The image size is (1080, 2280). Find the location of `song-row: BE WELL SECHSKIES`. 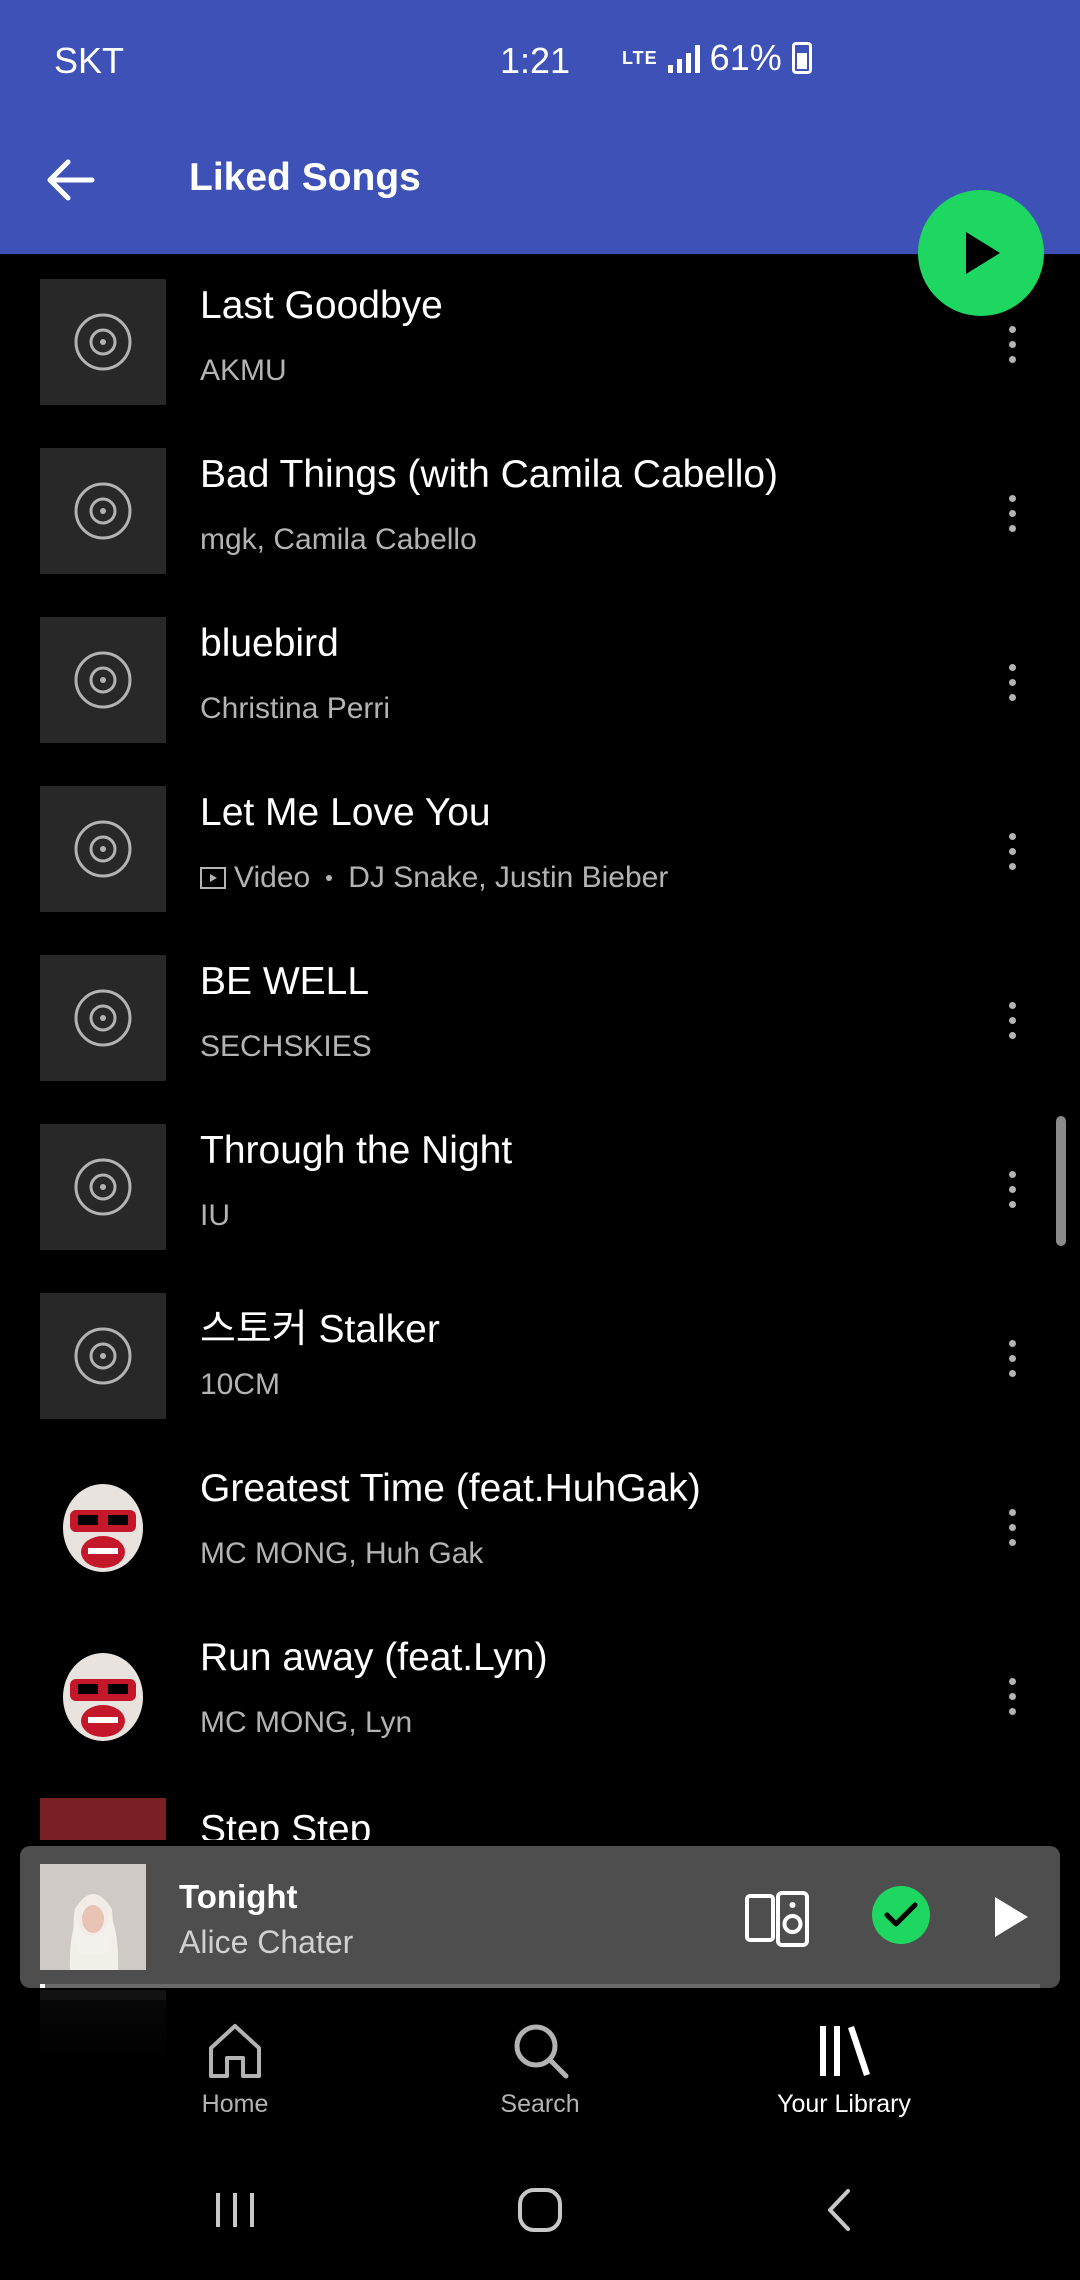

song-row: BE WELL SECHSKIES is located at coordinates (540, 1014).